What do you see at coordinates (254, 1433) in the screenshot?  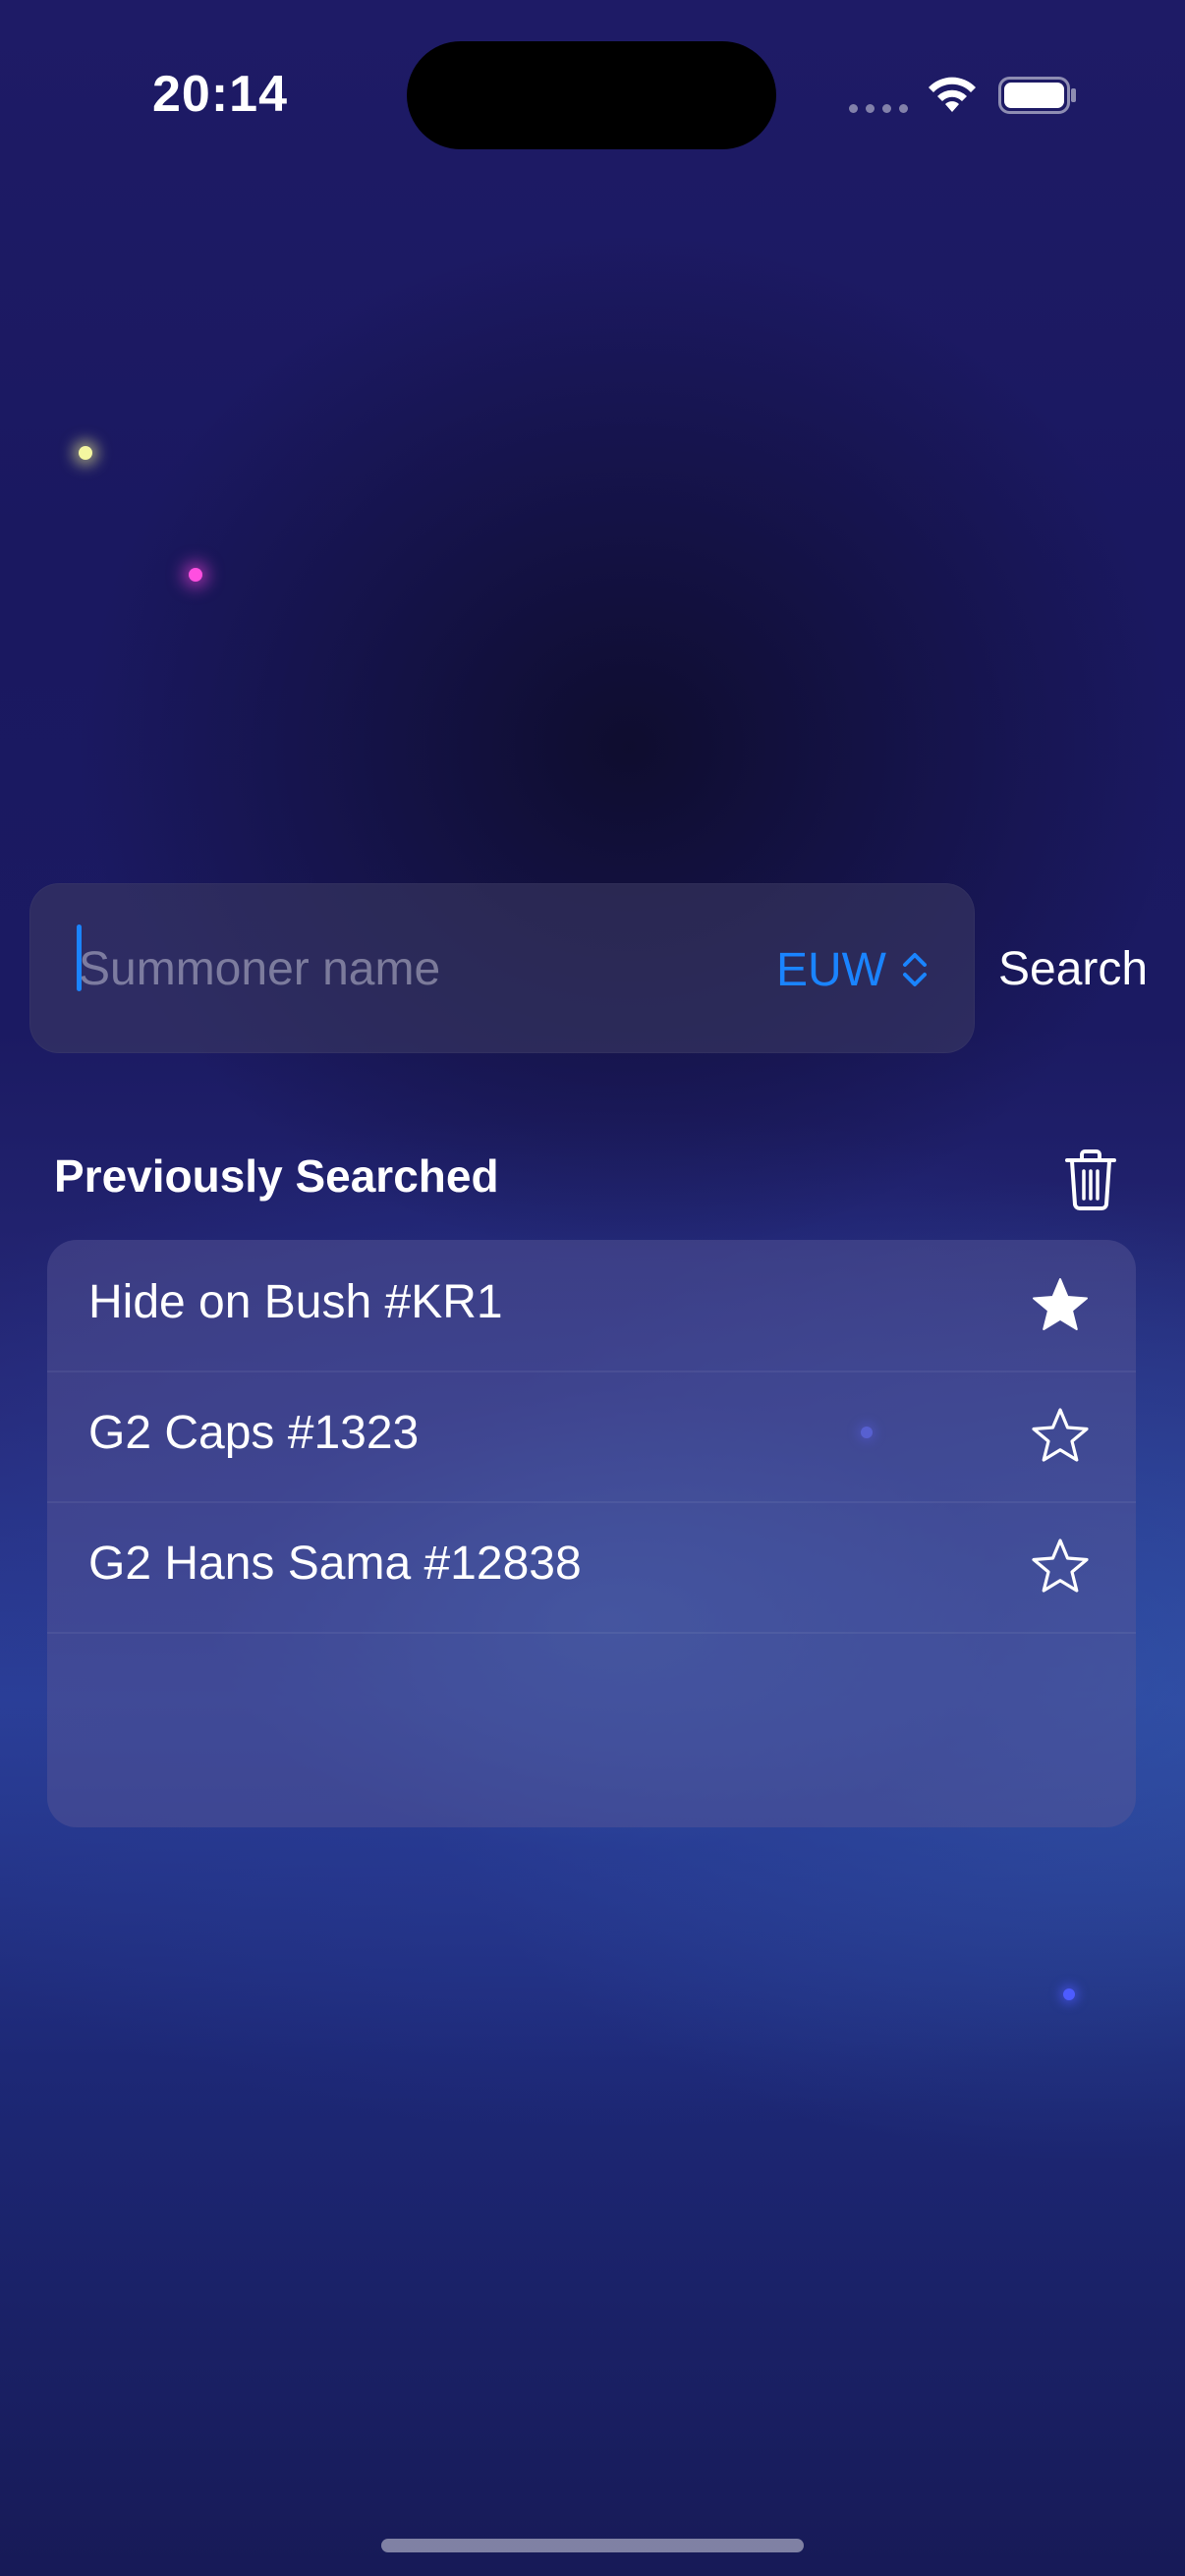 I see `history-item-label: G2 Caps #1323` at bounding box center [254, 1433].